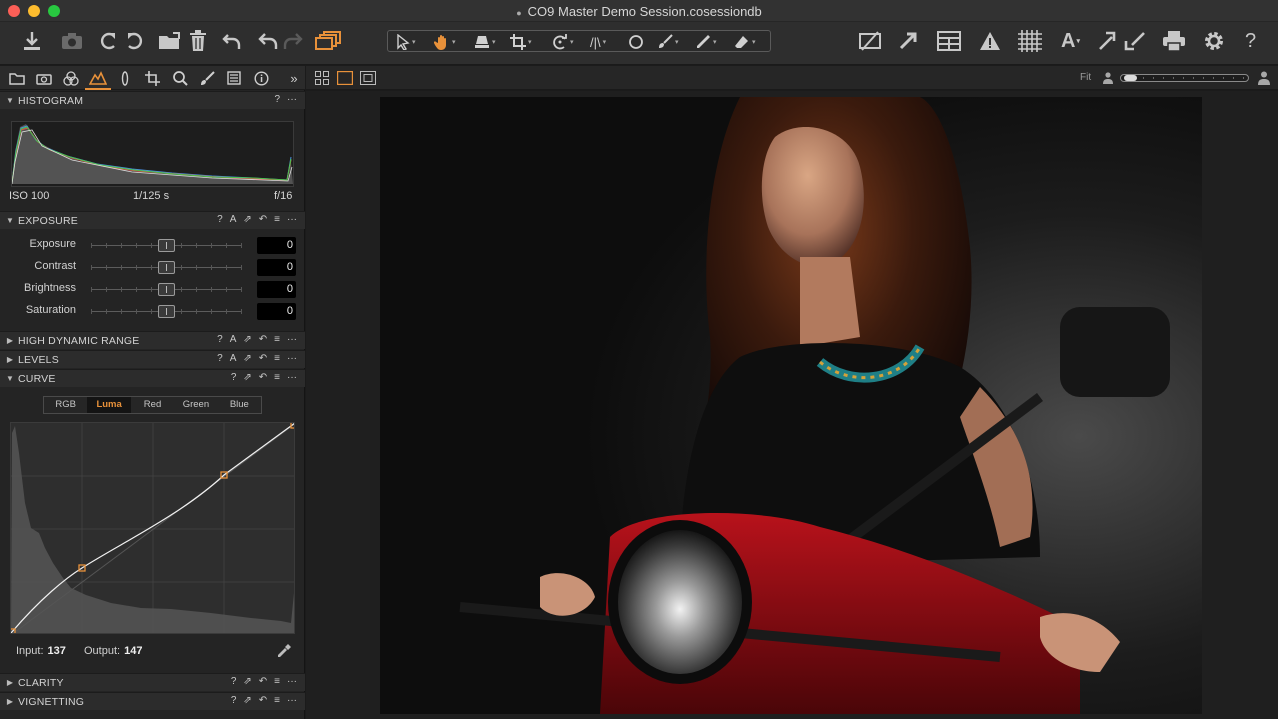 The height and width of the screenshot is (719, 1278). I want to click on curve-header: ▼ CURVE ? ⇗ ↶ ≡ ···, so click(152, 378).